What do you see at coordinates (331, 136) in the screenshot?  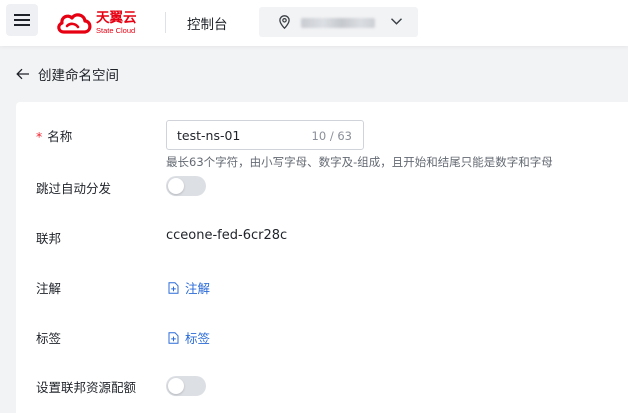 I see `name-char-counter: 10 / 63` at bounding box center [331, 136].